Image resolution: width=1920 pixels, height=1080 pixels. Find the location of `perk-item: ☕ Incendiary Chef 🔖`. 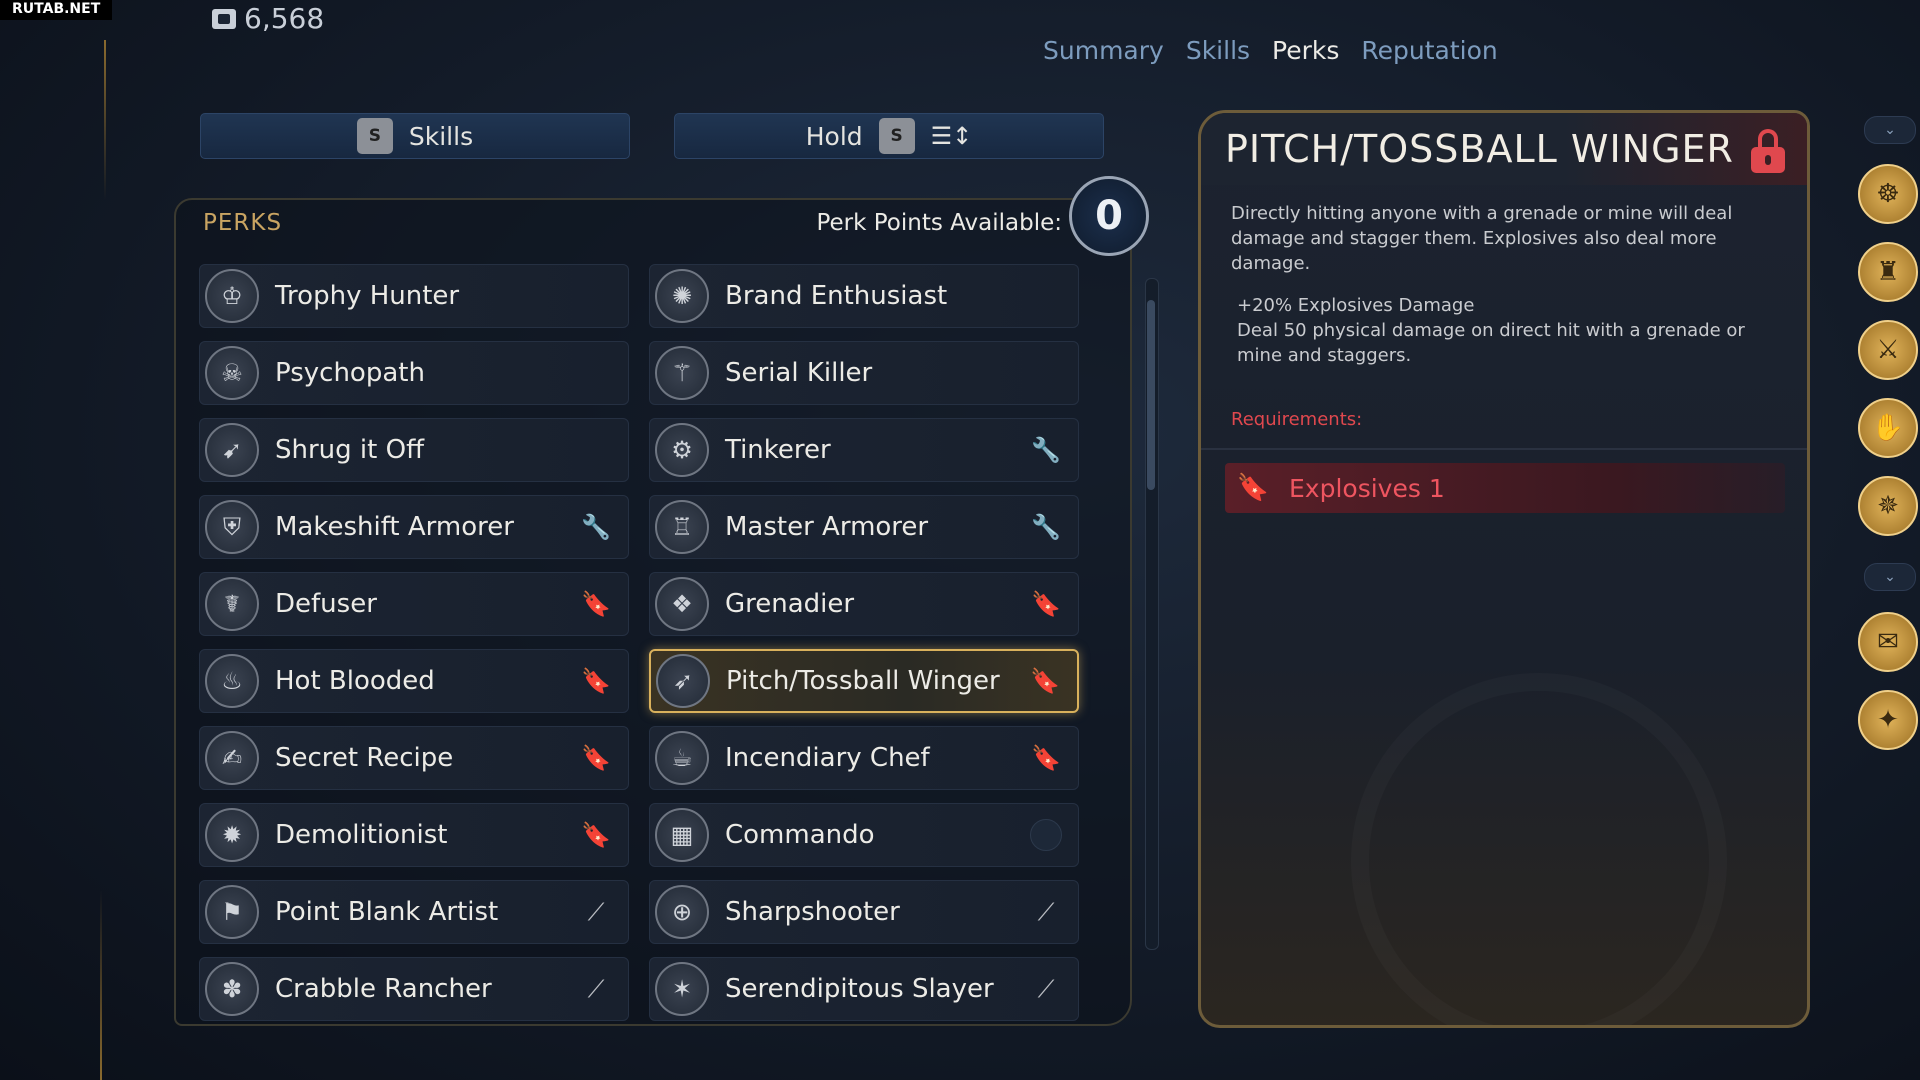

perk-item: ☕ Incendiary Chef 🔖 is located at coordinates (864, 758).